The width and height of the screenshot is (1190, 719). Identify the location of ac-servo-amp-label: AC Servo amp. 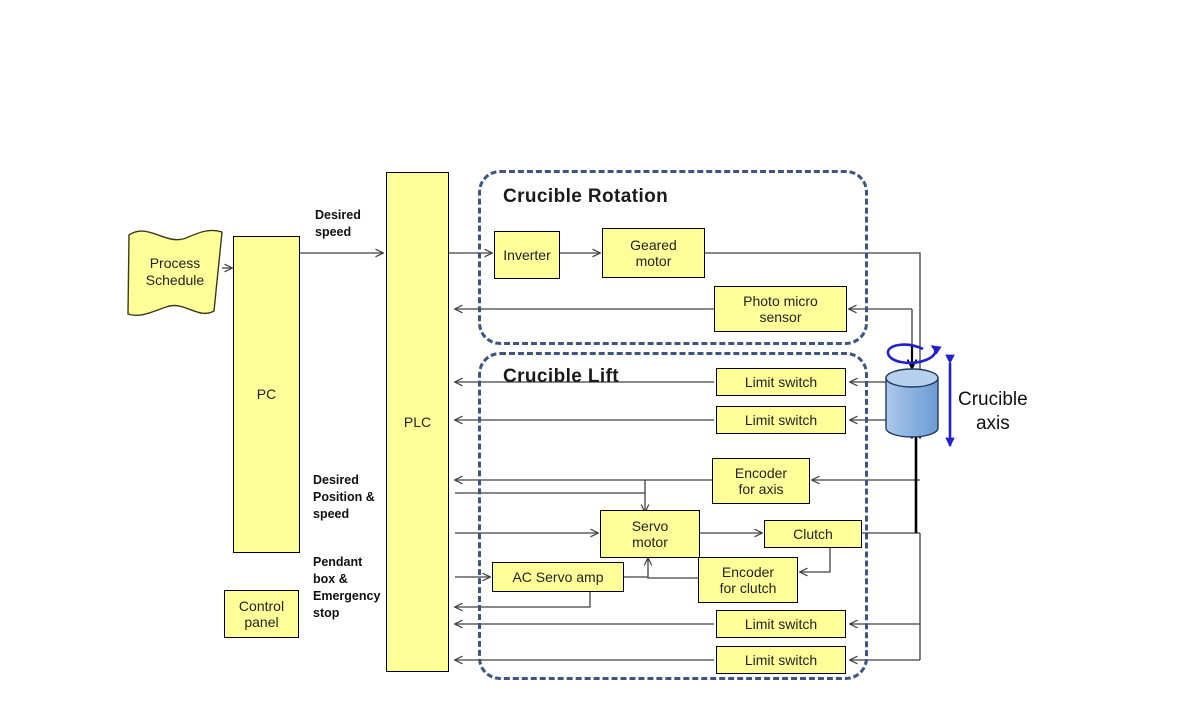
(558, 576).